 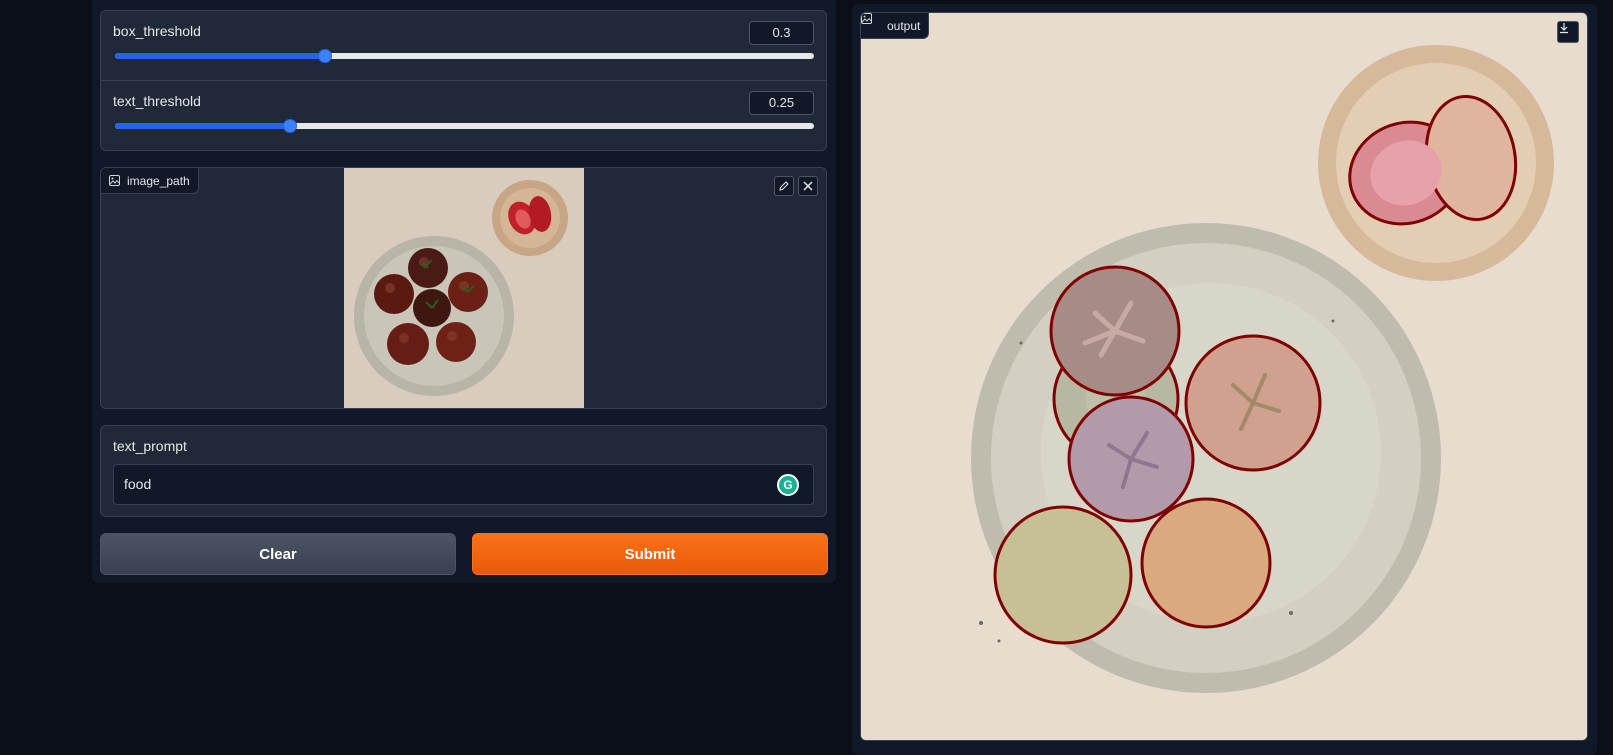 I want to click on threshold-sliders: box_threshold 0.3 text_threshold 0.25, so click(x=463, y=80).